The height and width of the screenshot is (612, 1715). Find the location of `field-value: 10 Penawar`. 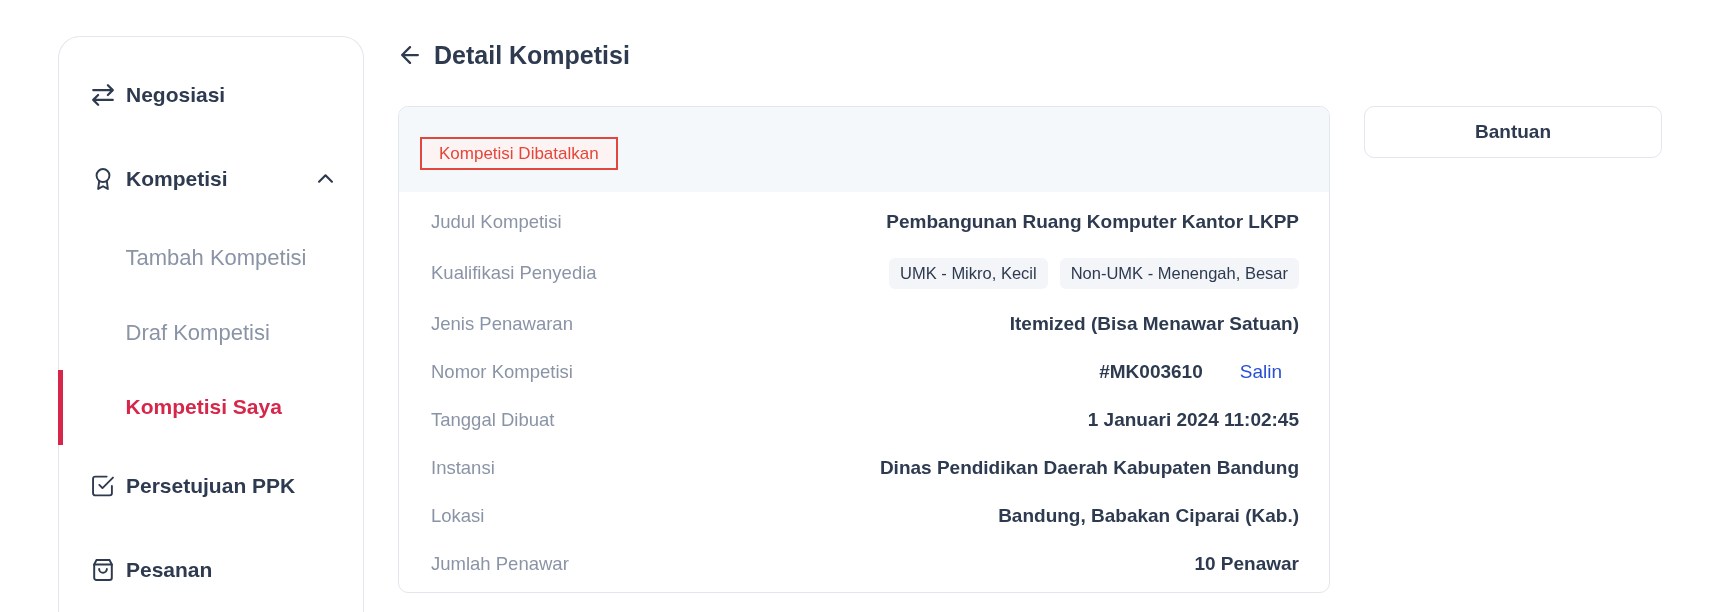

field-value: 10 Penawar is located at coordinates (1246, 564).